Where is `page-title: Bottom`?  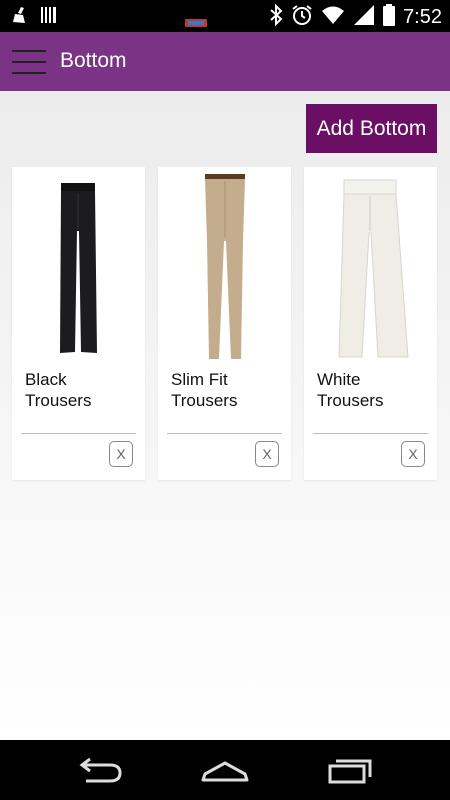 page-title: Bottom is located at coordinates (93, 60).